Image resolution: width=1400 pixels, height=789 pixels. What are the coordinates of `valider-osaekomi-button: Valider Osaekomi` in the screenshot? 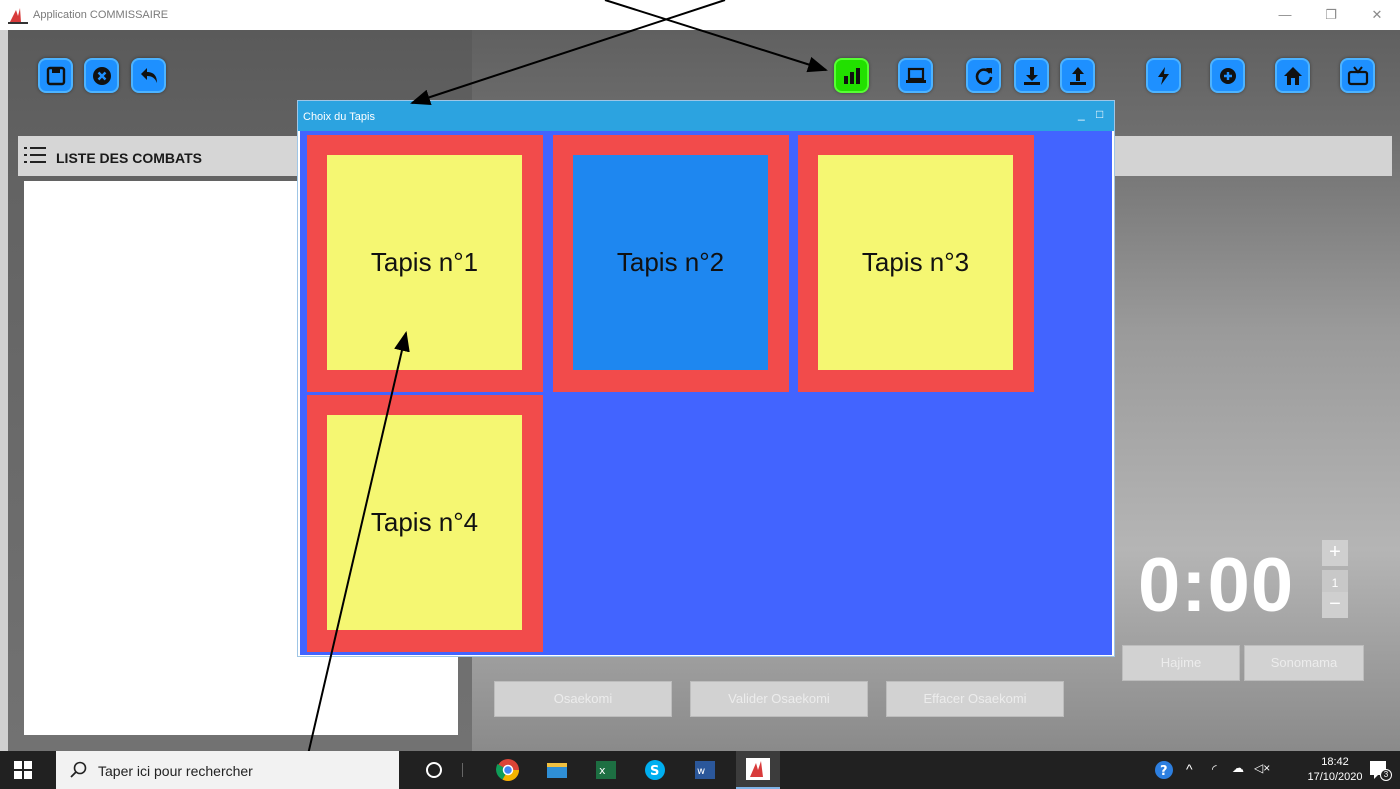 It's located at (779, 699).